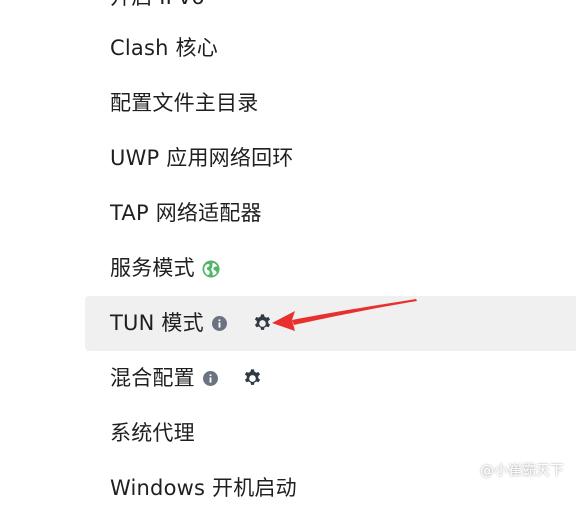 This screenshot has width=576, height=516. Describe the element at coordinates (211, 268) in the screenshot. I see `globe-icon` at that location.